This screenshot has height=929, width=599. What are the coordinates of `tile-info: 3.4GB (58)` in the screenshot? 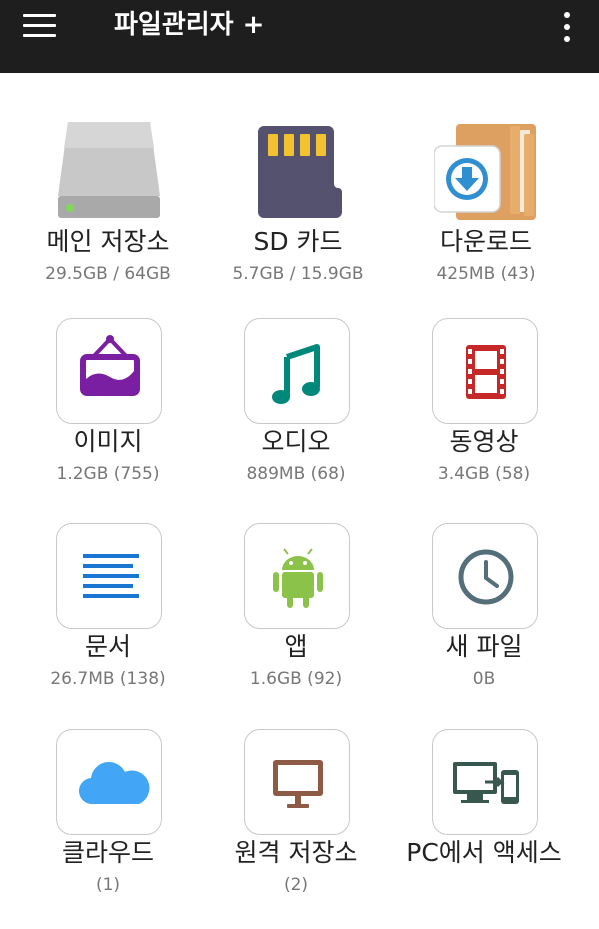 It's located at (484, 474).